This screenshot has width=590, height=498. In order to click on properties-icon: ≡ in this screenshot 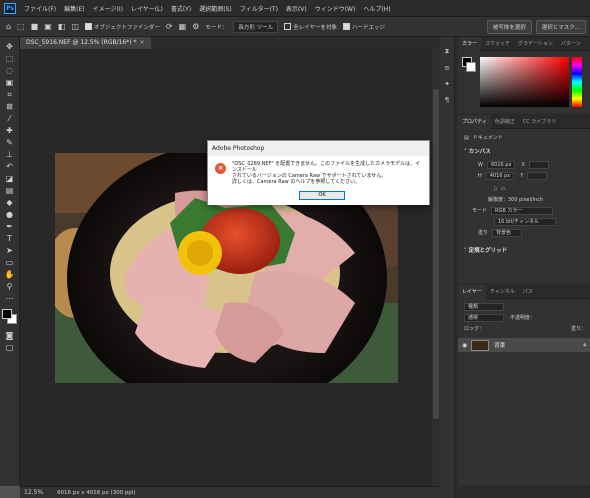, I will do `click(447, 68)`.